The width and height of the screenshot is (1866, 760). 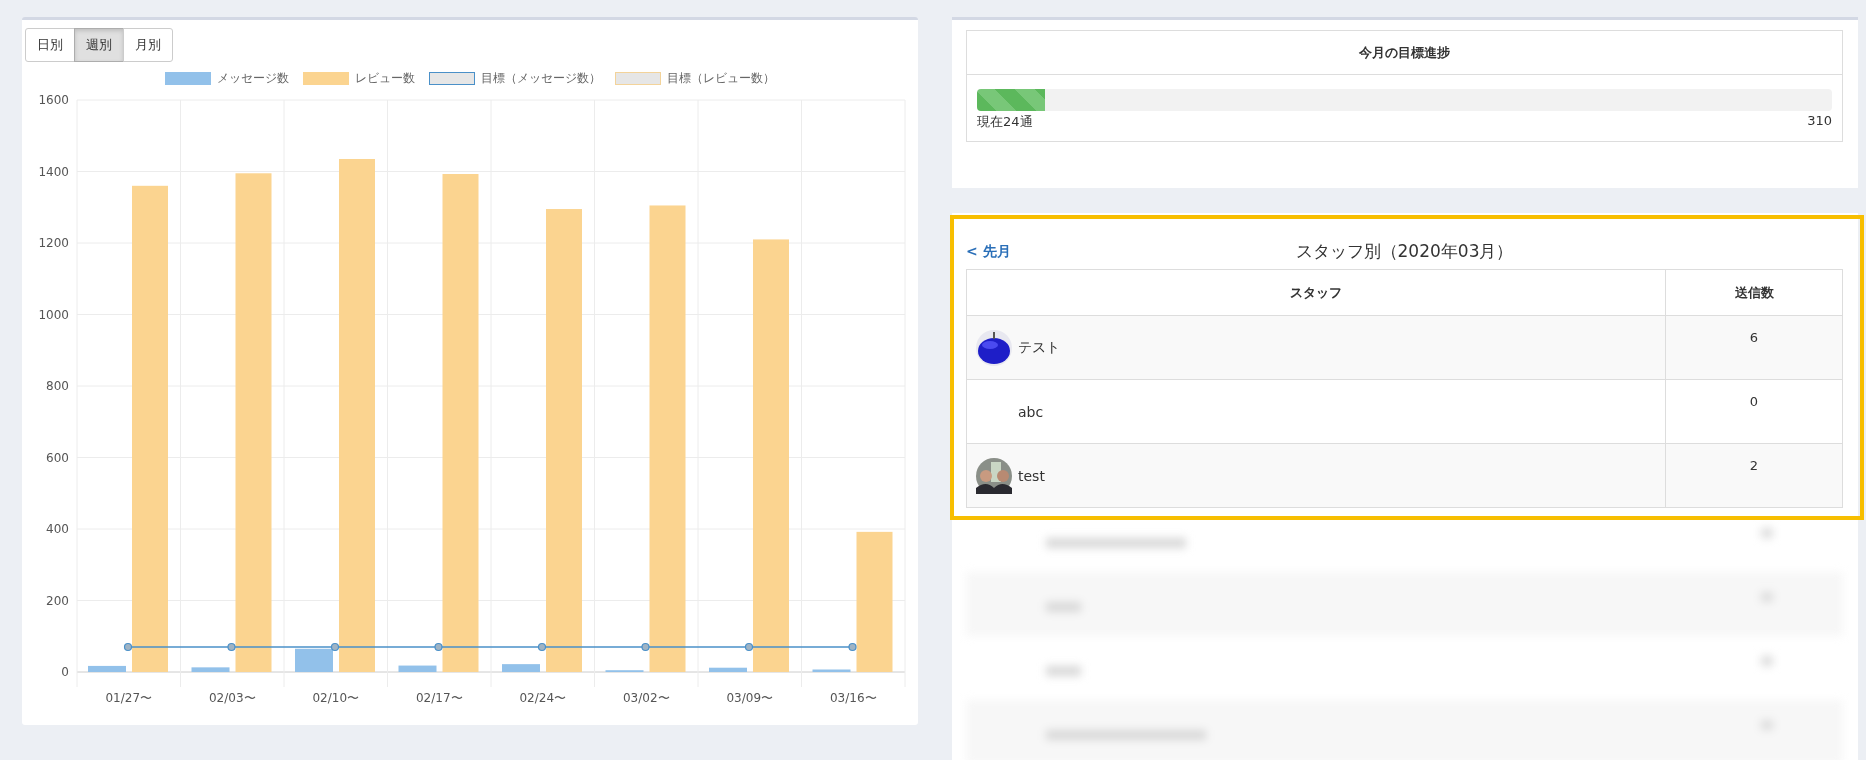 What do you see at coordinates (57, 529) in the screenshot?
I see `y-tick-label: 400` at bounding box center [57, 529].